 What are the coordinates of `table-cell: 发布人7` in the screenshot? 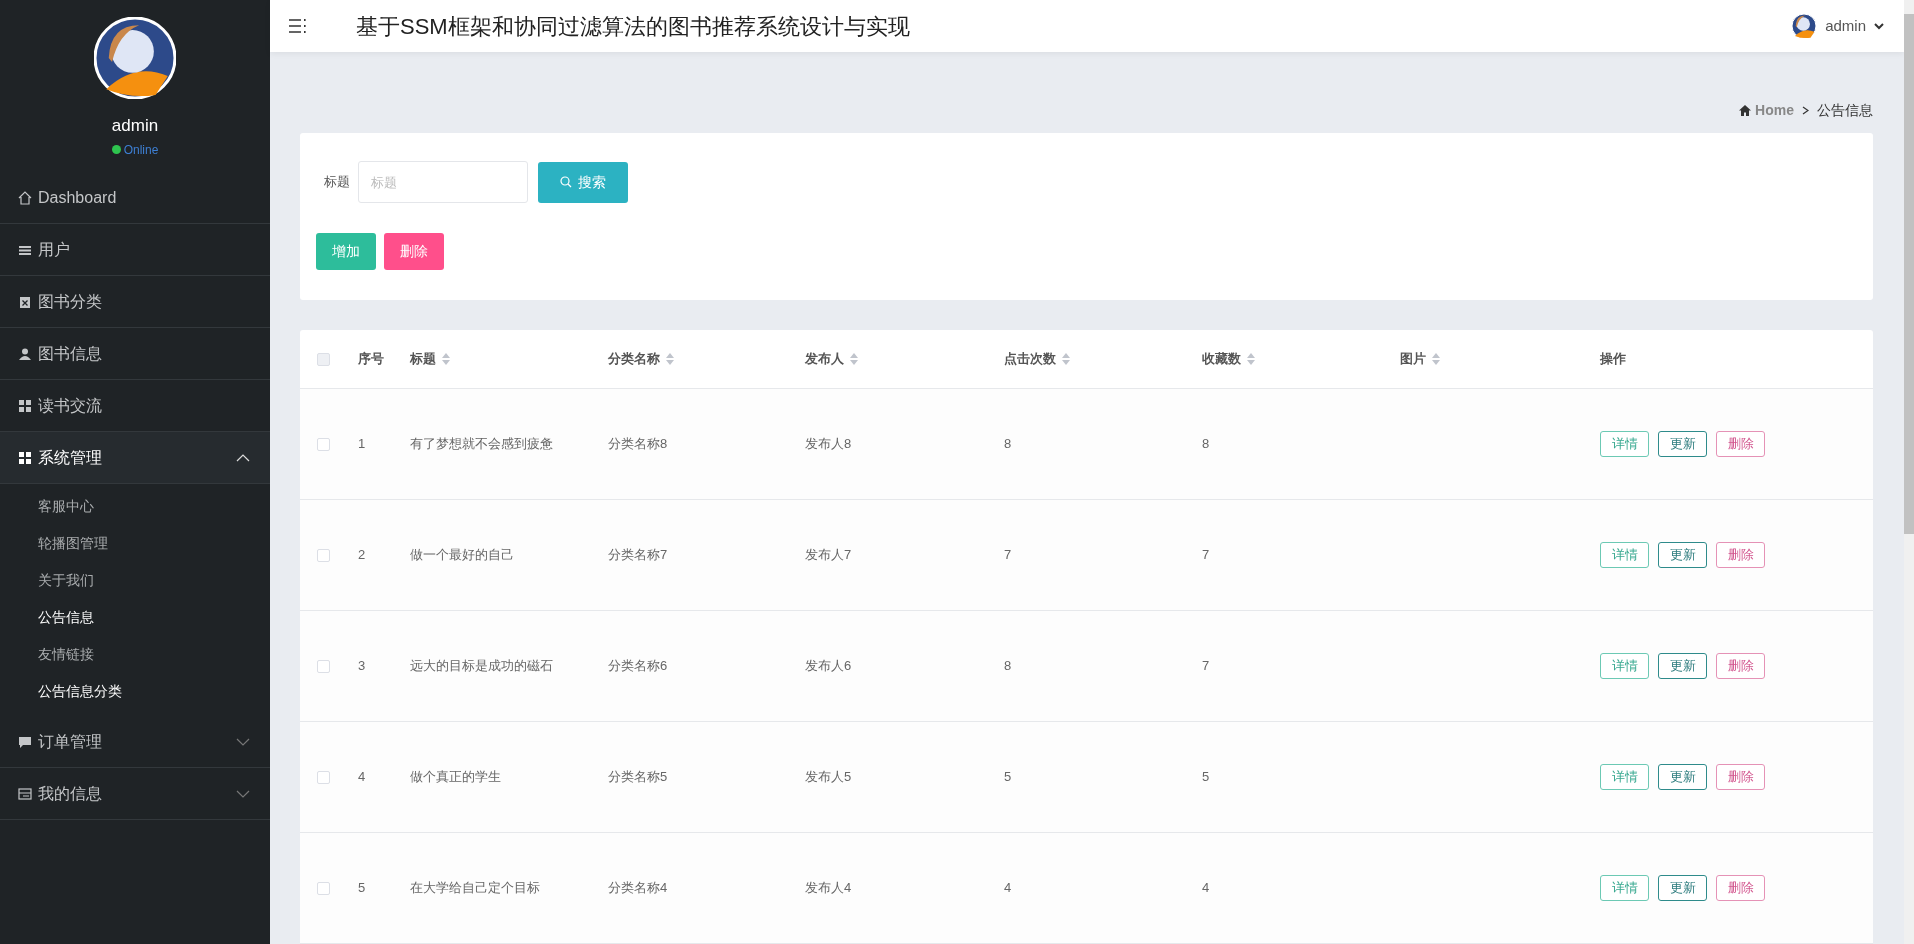 It's located at (828, 555).